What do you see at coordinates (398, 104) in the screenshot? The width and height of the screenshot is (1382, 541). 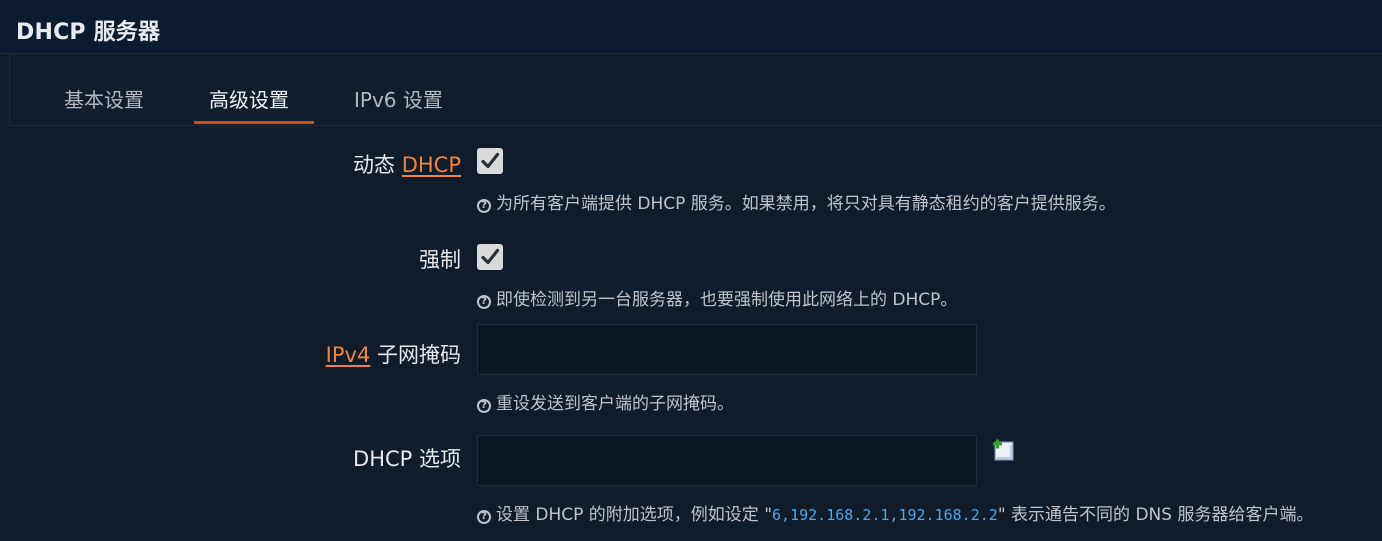 I see `tab-ipv6-settings: IPv6 设置` at bounding box center [398, 104].